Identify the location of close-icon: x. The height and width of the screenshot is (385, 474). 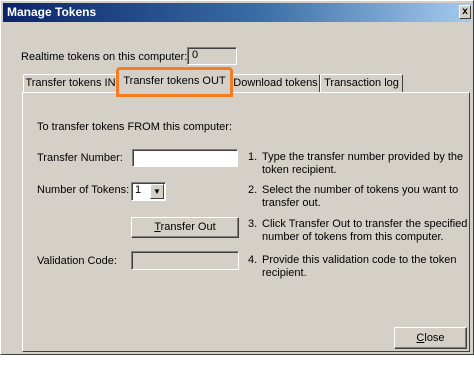
(465, 12).